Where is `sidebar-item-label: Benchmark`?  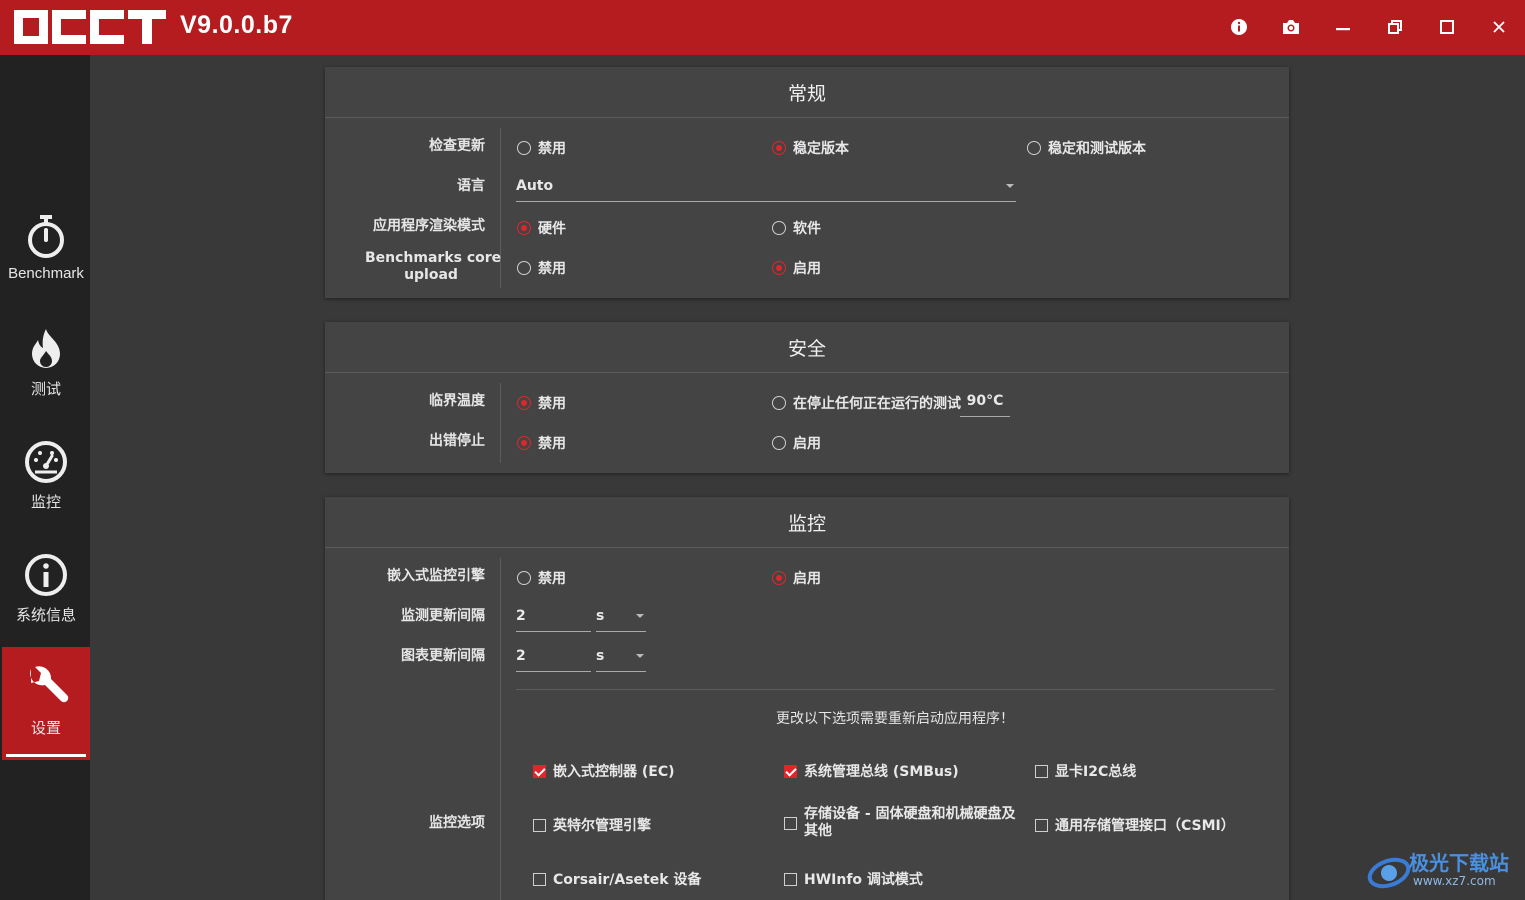 sidebar-item-label: Benchmark is located at coordinates (46, 273).